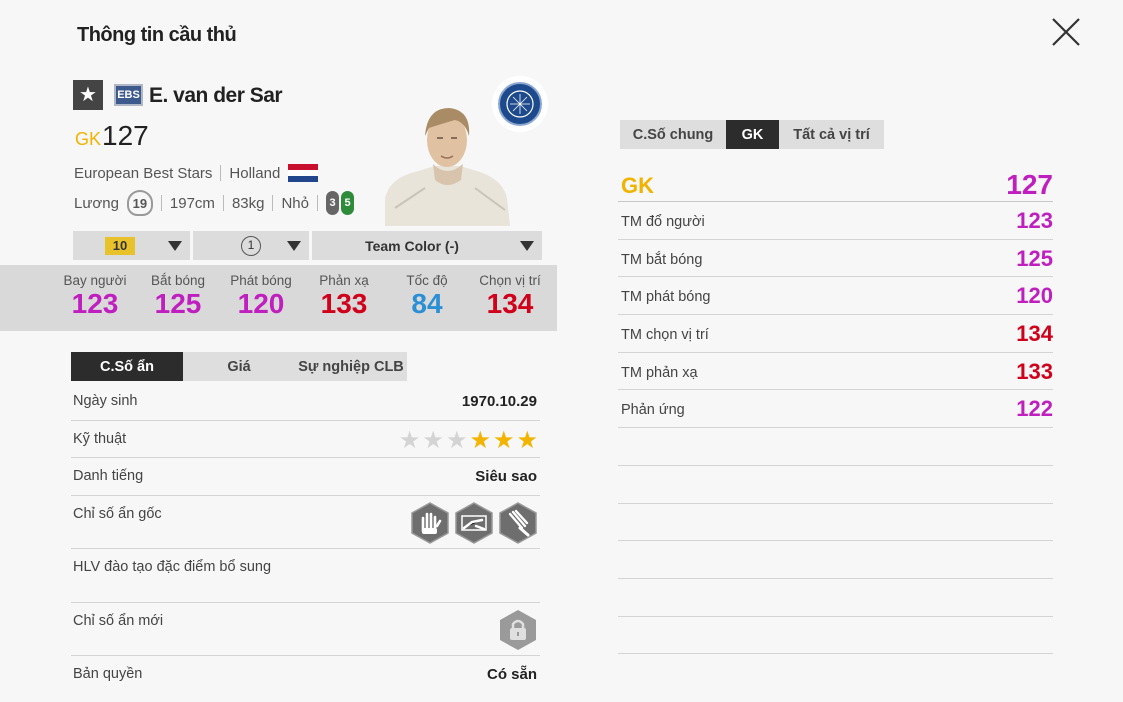  Describe the element at coordinates (108, 476) in the screenshot. I see `fame-label: Danh tiếng` at that location.